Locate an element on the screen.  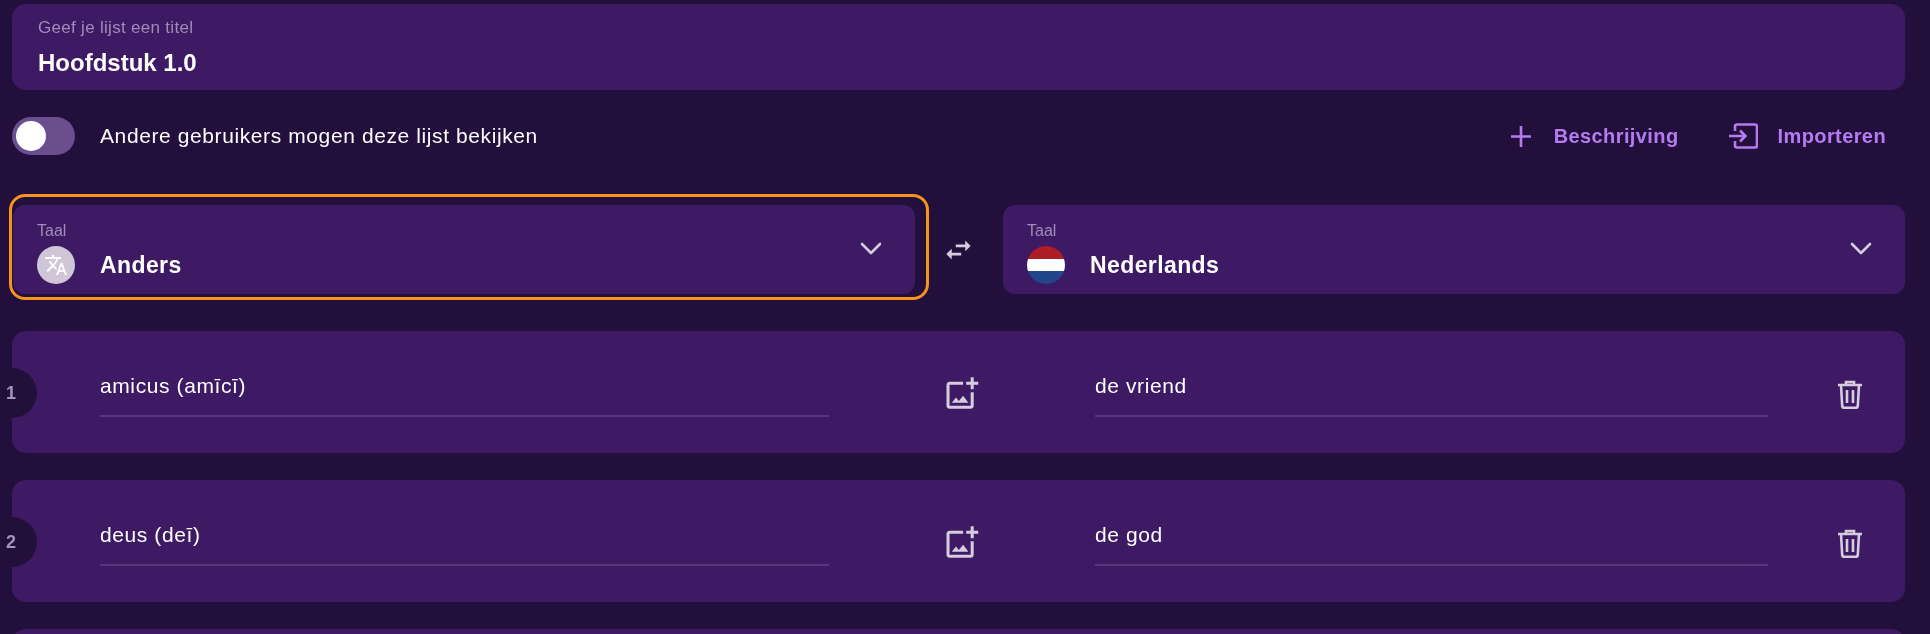
term-field: amicus (amīcī) is located at coordinates (464, 394).